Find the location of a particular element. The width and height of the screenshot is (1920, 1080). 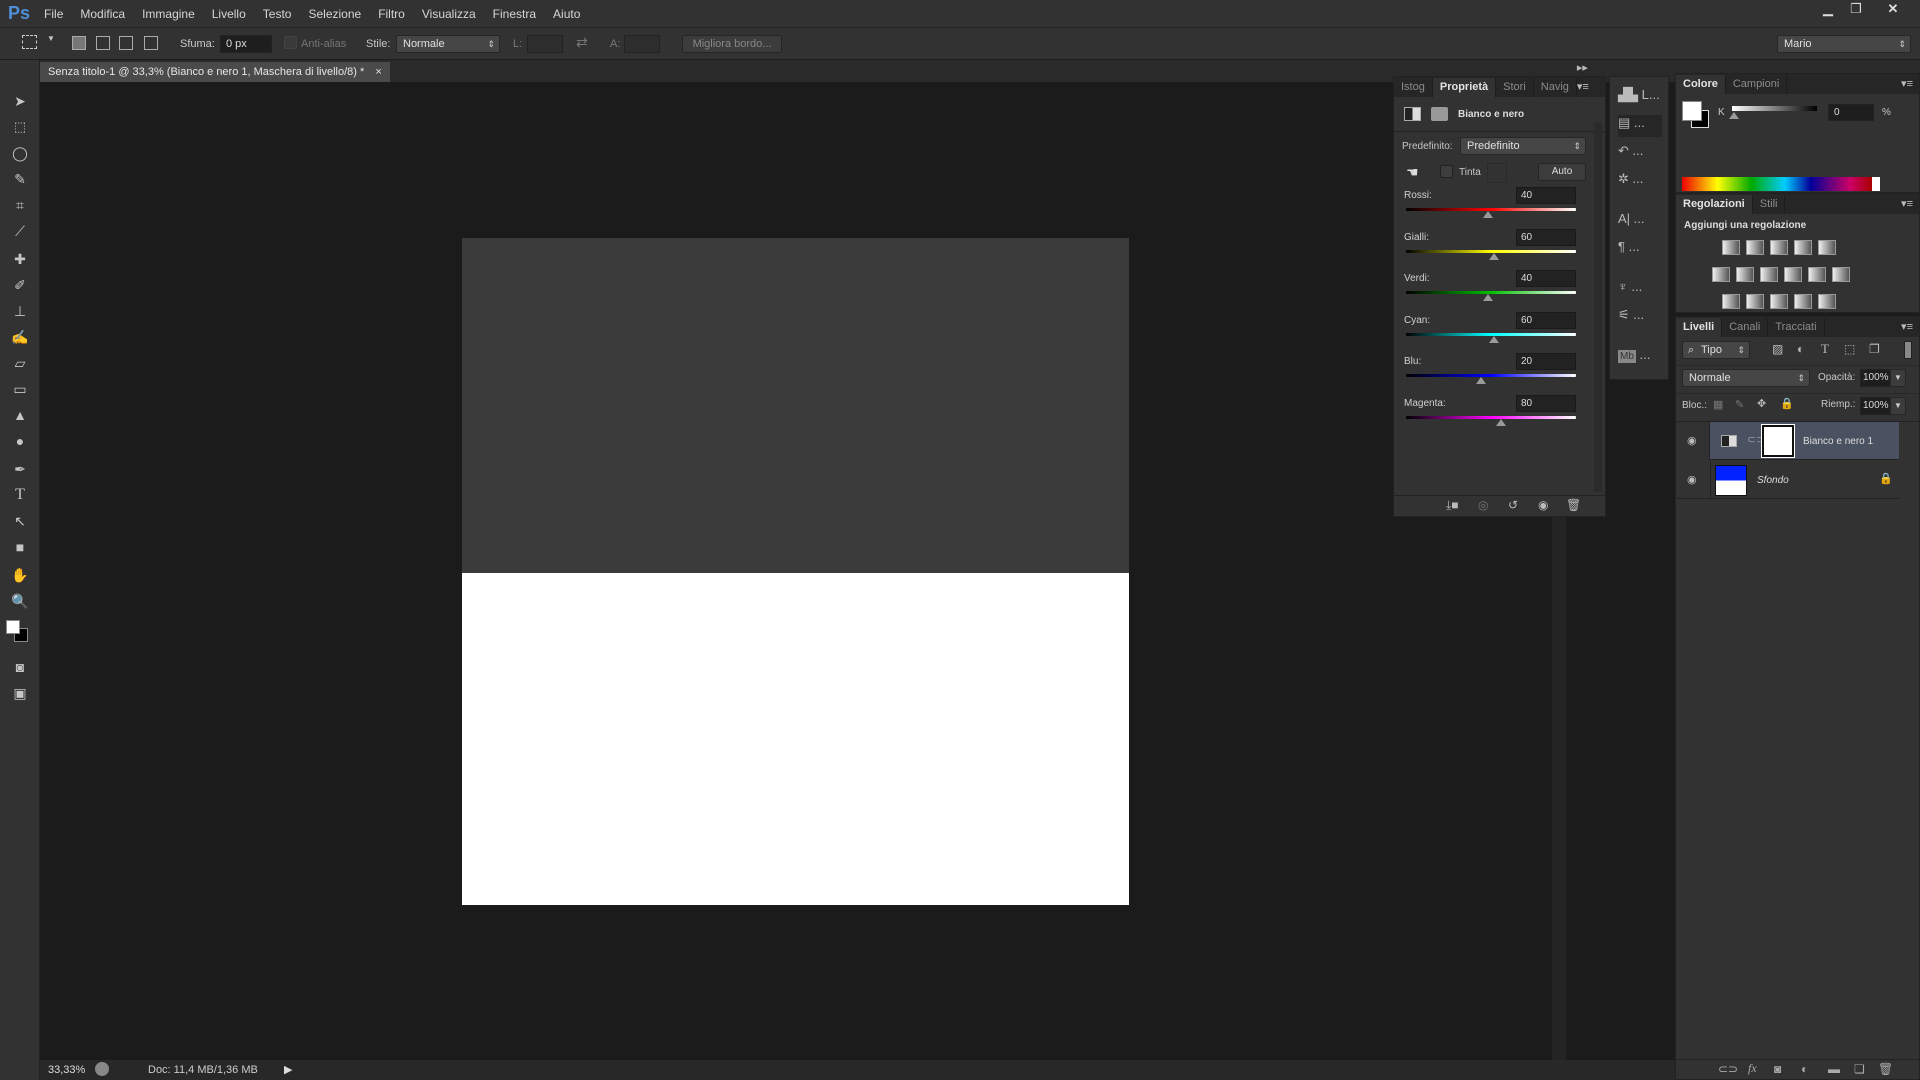

menu-immagine: Immagine is located at coordinates (168, 14).